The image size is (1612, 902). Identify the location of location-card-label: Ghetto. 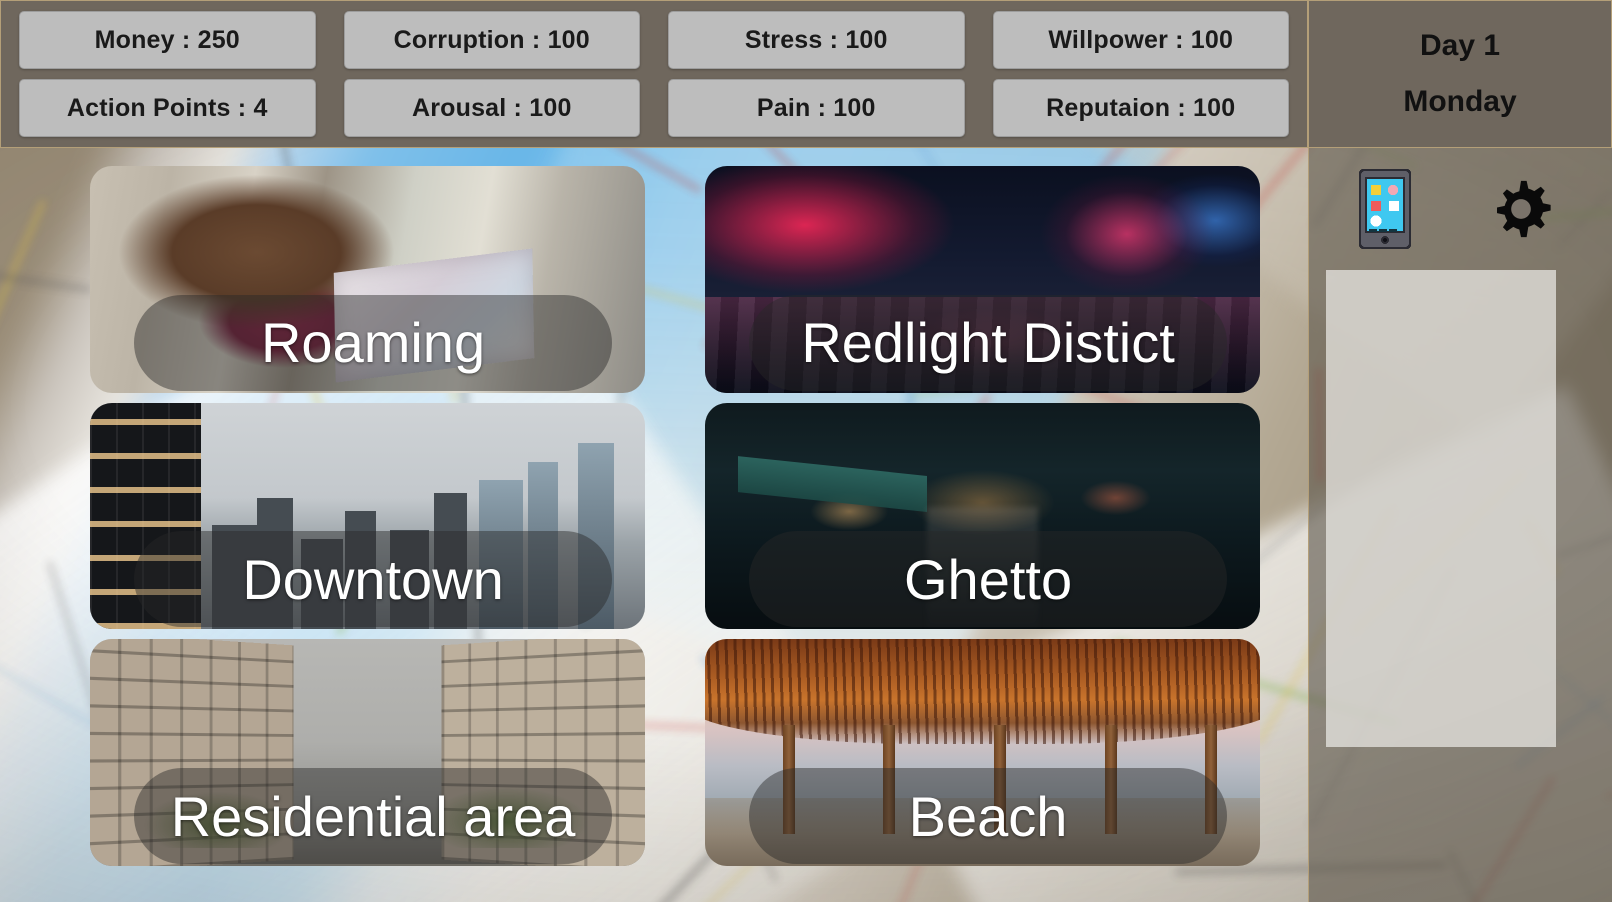
(988, 579).